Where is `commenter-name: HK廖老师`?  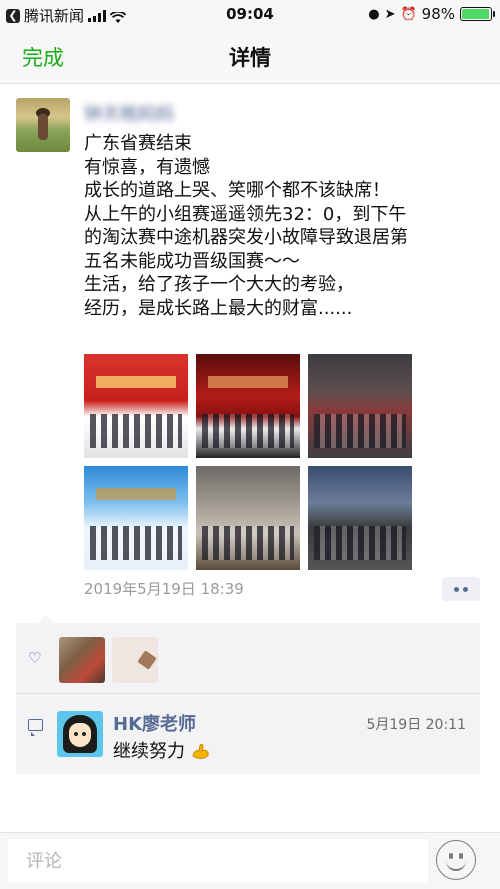 commenter-name: HK廖老师 is located at coordinates (154, 723).